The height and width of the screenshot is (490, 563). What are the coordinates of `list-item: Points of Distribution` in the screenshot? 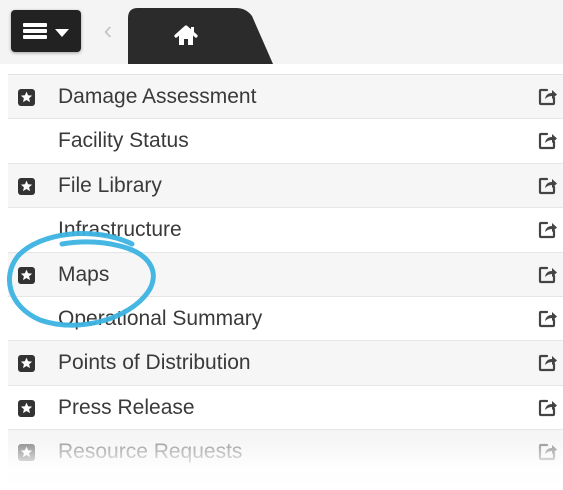 It's located at (285, 363).